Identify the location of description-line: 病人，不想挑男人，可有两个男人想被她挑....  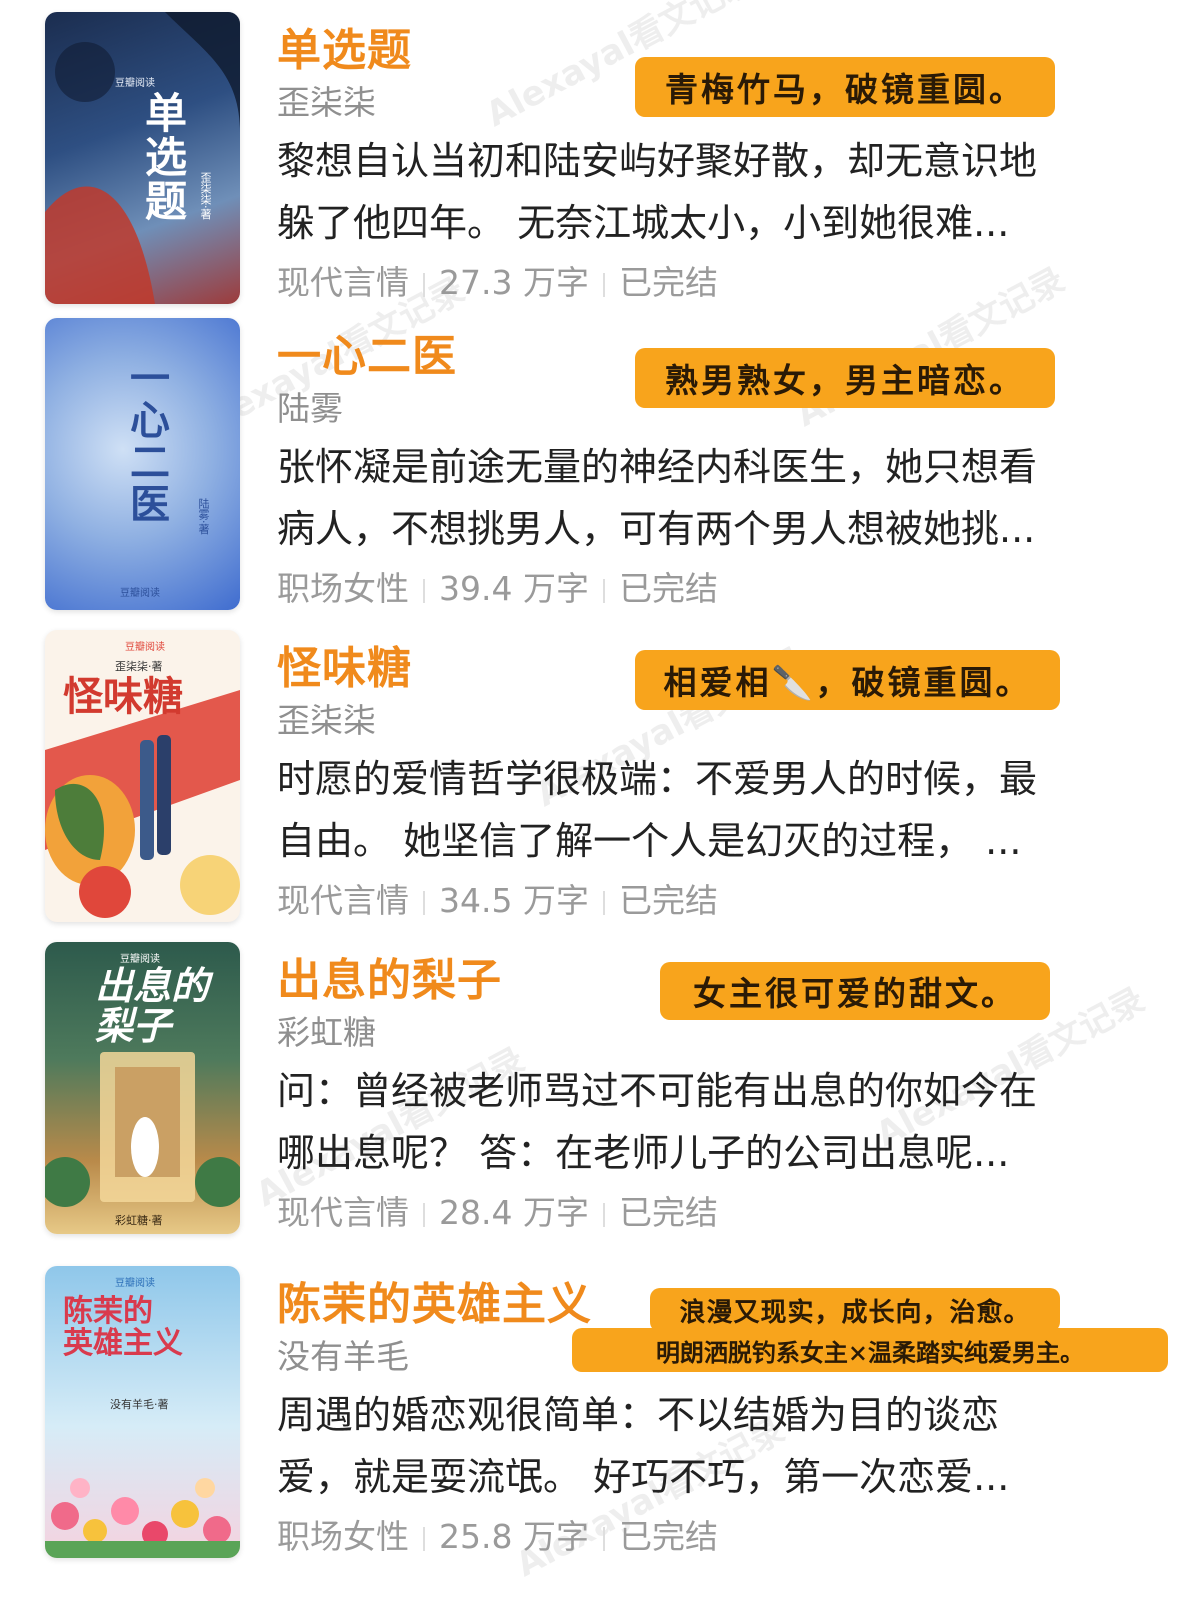
(656, 529).